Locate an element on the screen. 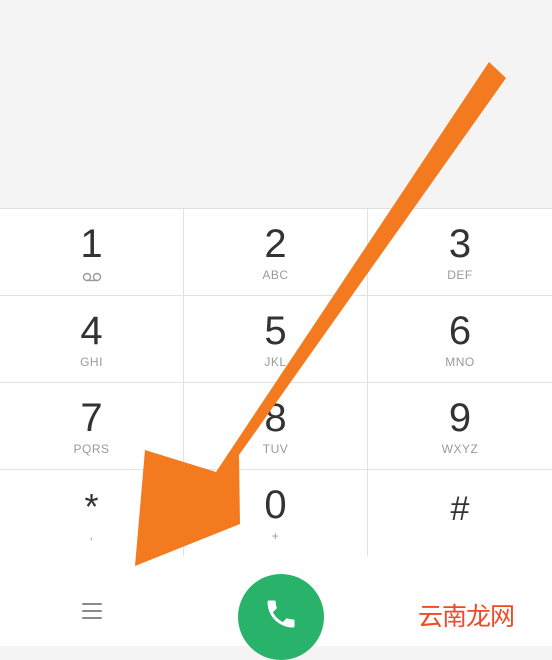  key-digit: 3 is located at coordinates (460, 244).